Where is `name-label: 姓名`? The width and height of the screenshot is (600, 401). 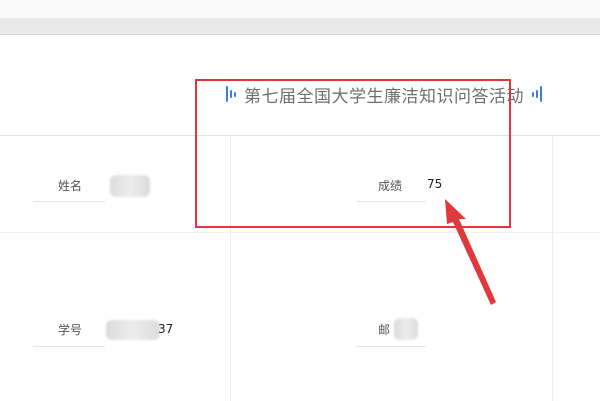 name-label: 姓名 is located at coordinates (70, 186).